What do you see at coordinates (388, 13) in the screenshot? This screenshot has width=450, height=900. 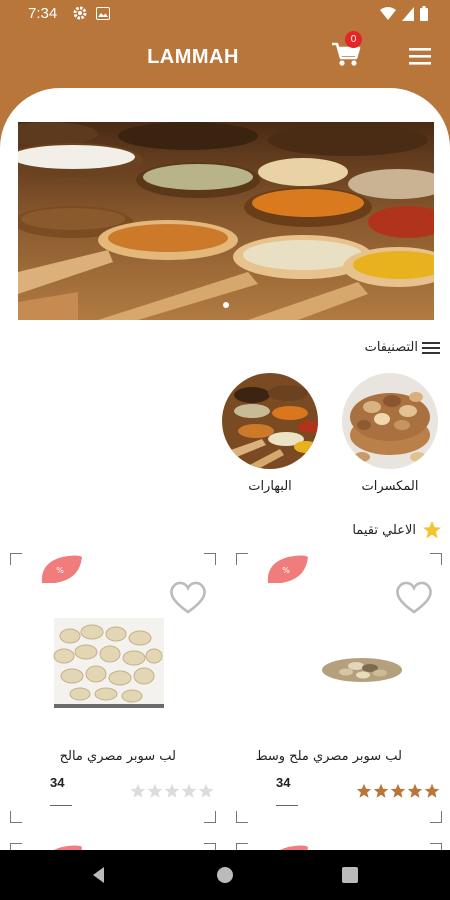 I see `wifi-icon` at bounding box center [388, 13].